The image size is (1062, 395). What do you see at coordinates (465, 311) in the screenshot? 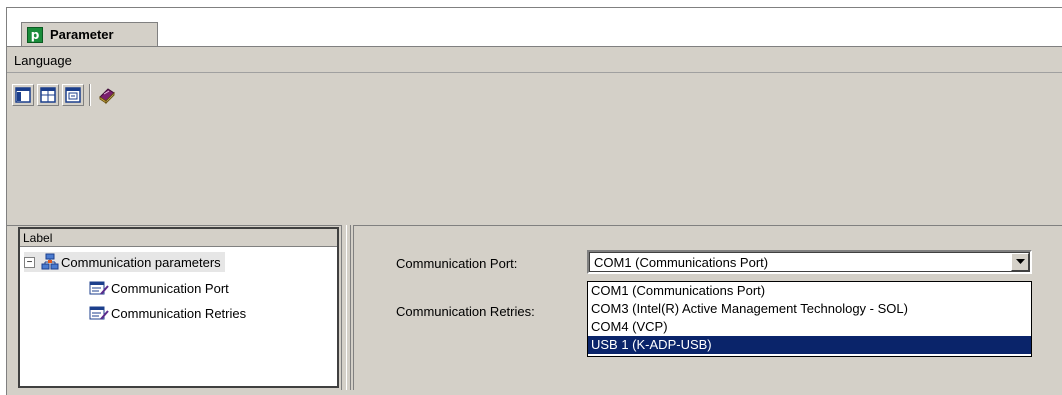
I see `communication-retries-label: Communication Retries:` at bounding box center [465, 311].